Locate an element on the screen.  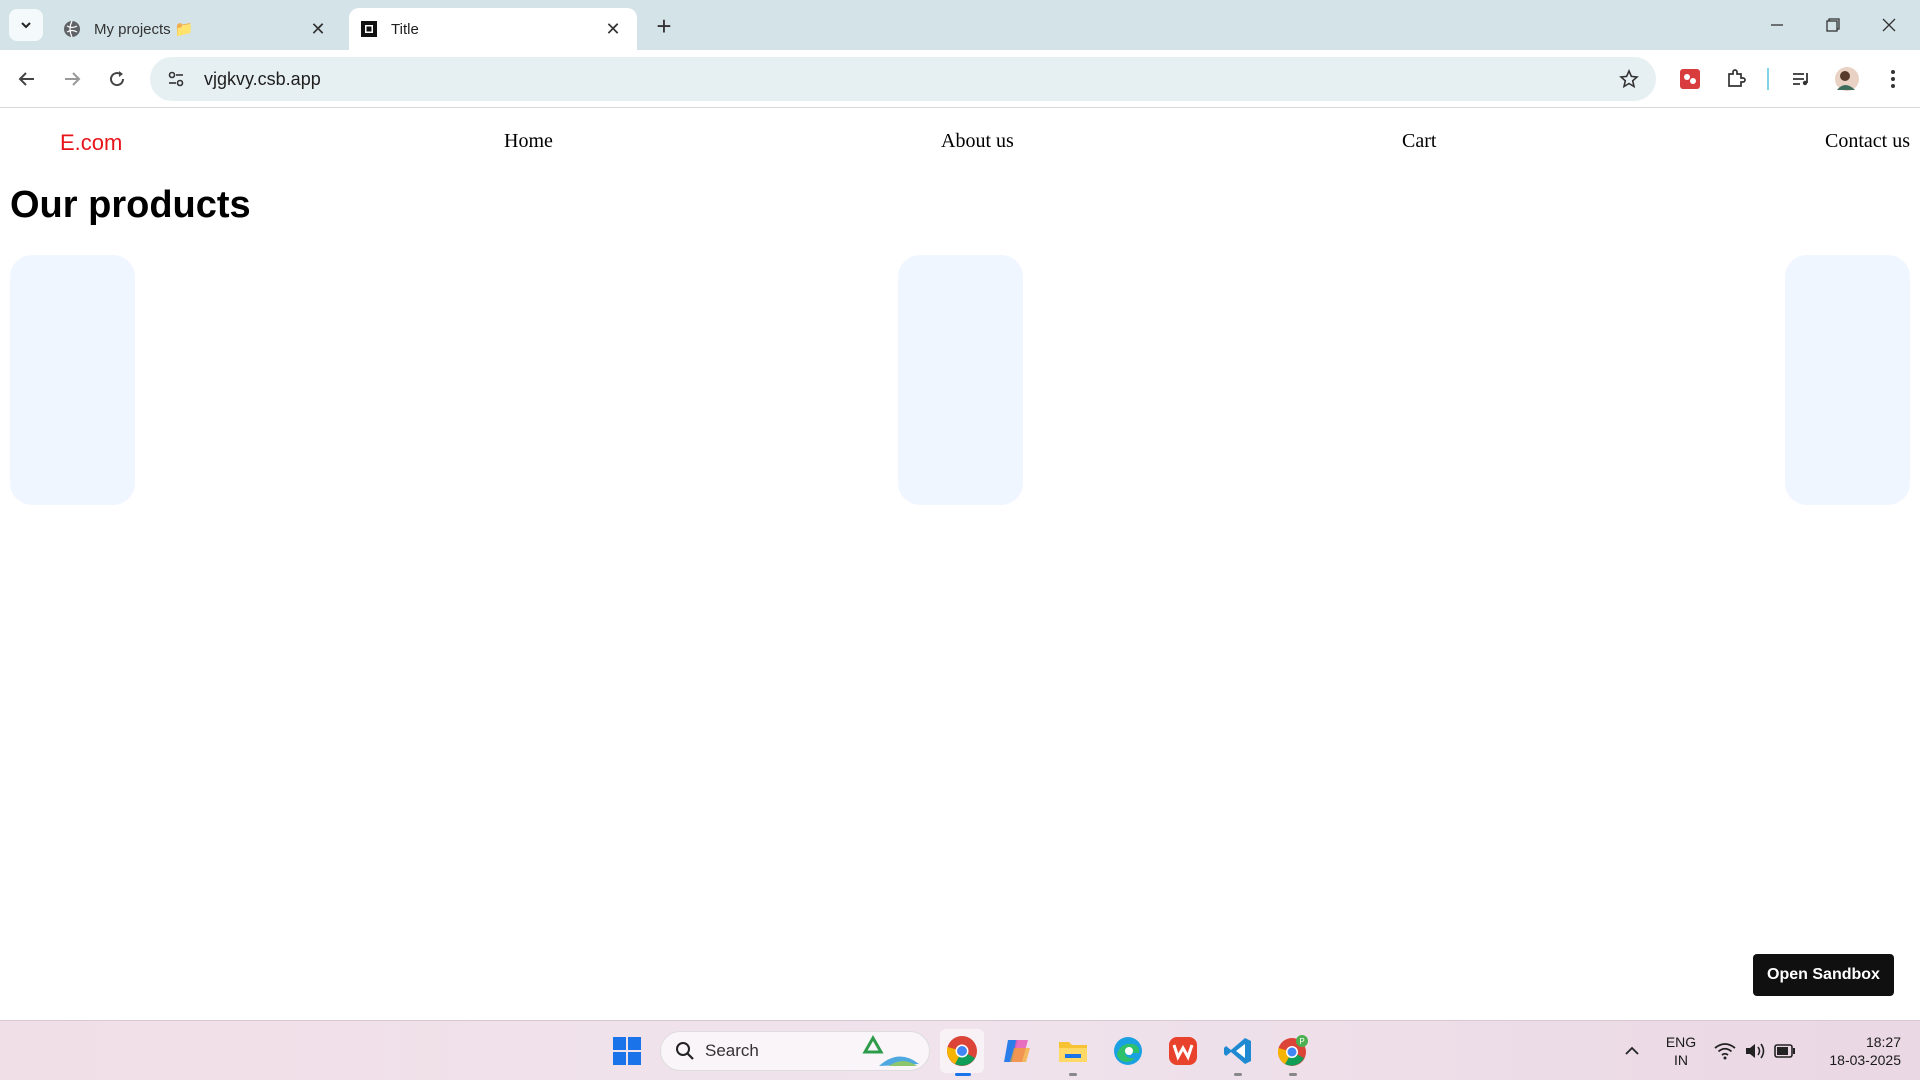
chevron-down-icon is located at coordinates (26, 25).